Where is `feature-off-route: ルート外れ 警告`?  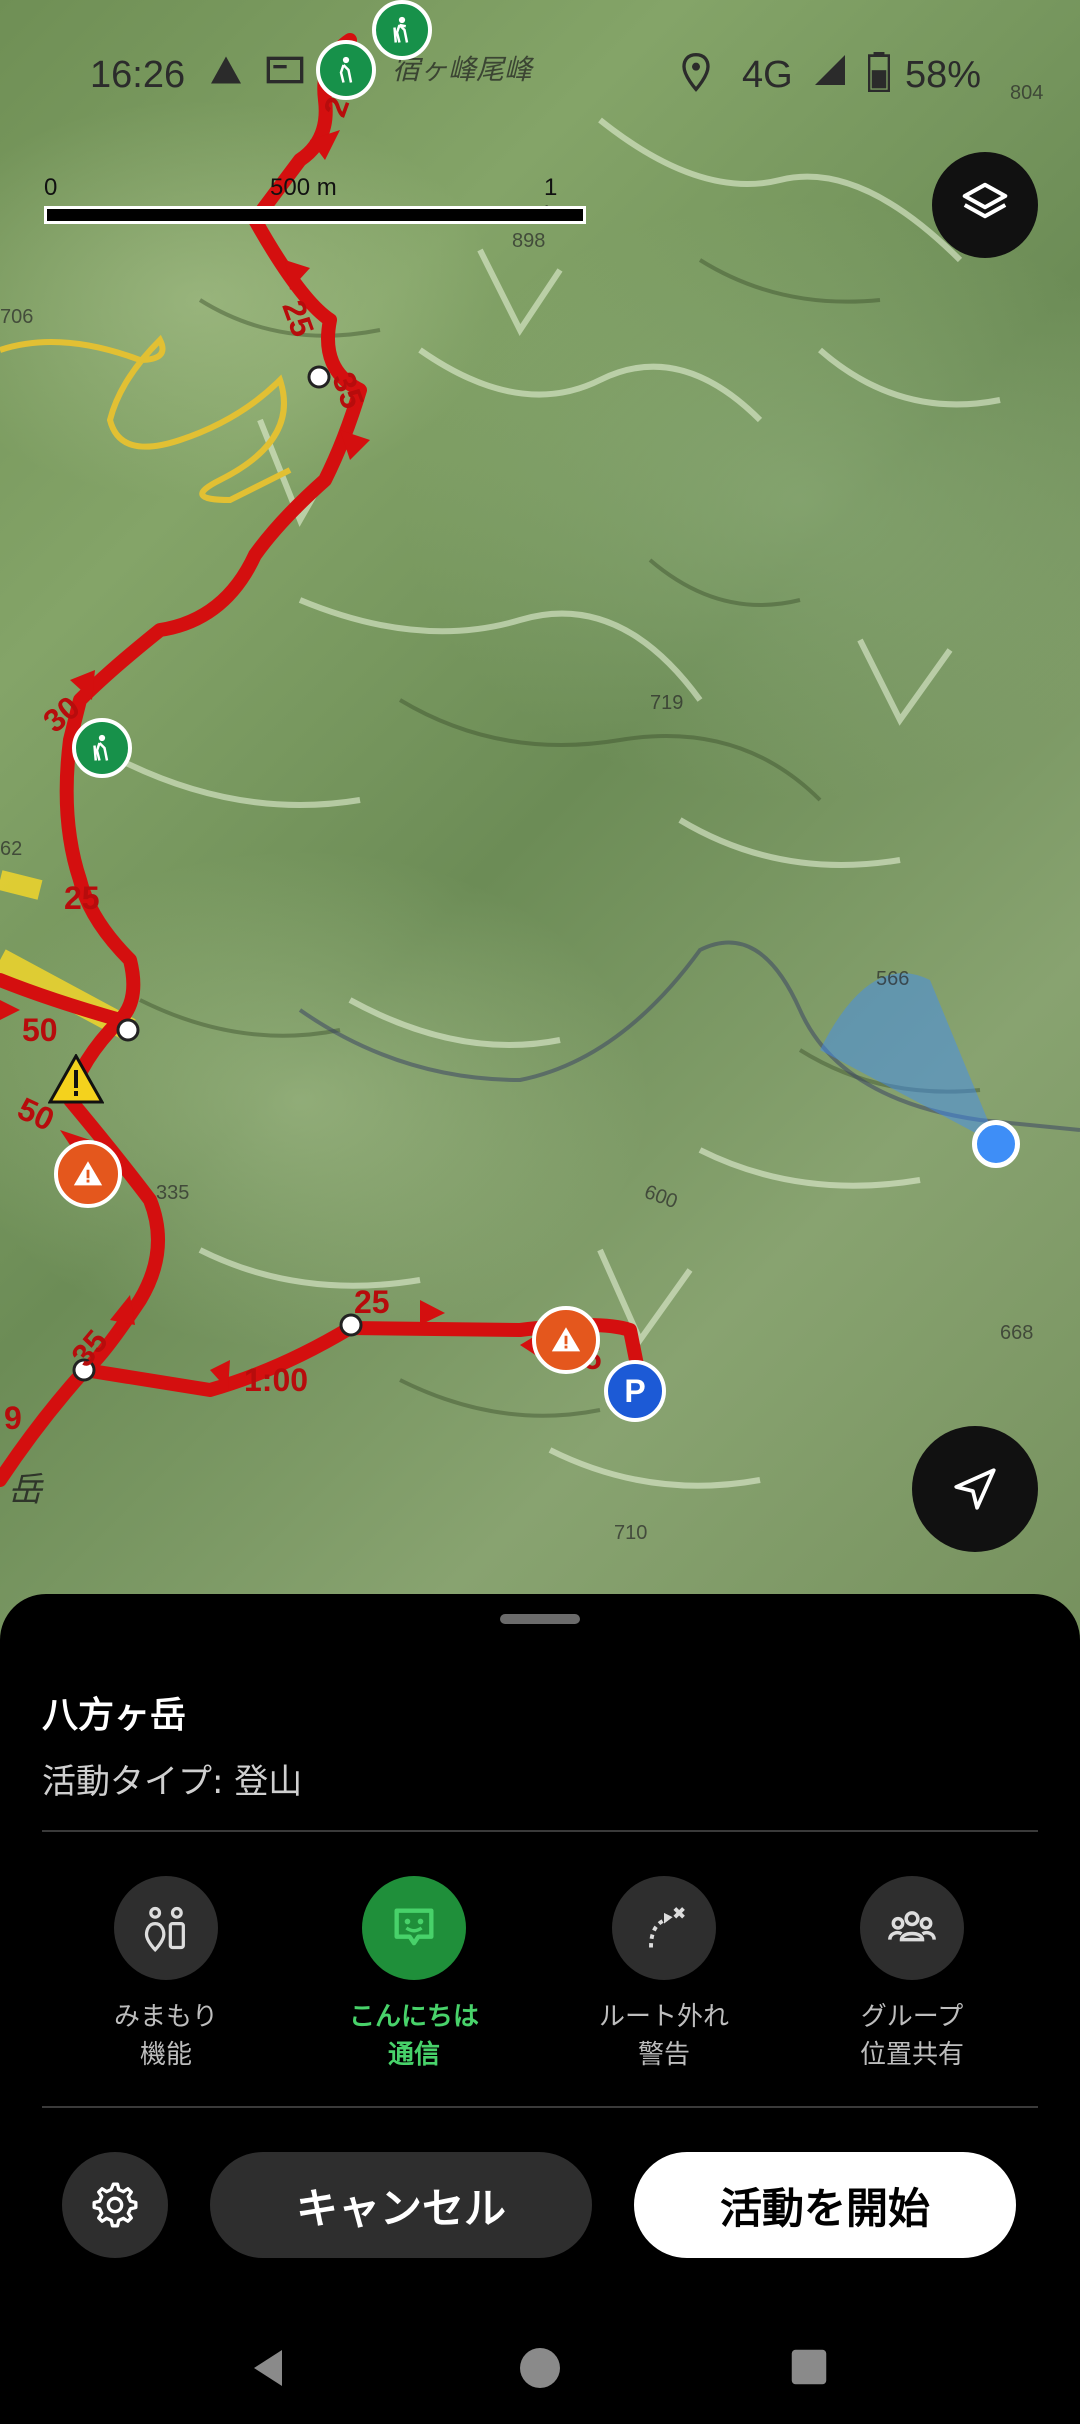 feature-off-route: ルート外れ 警告 is located at coordinates (664, 1975).